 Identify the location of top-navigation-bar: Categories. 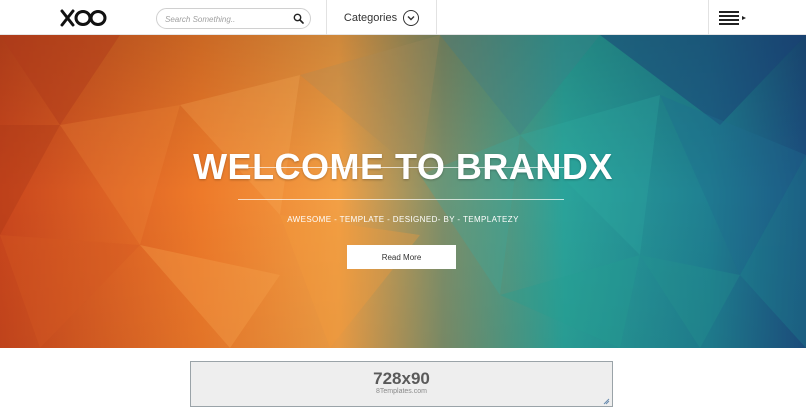
(403, 17).